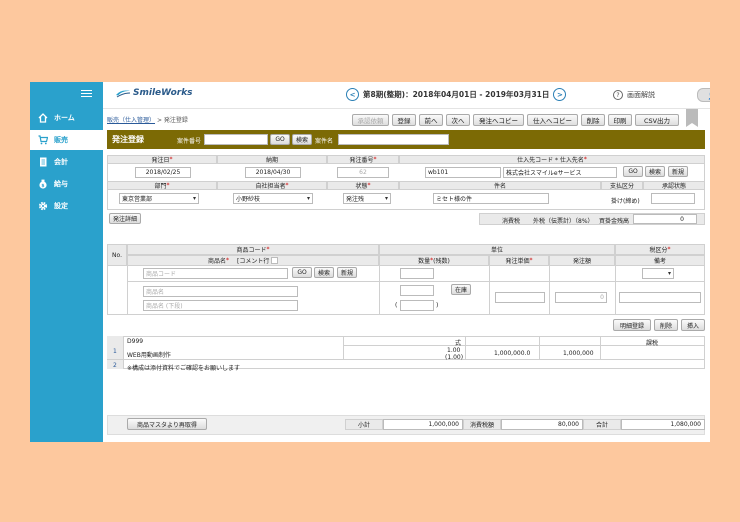 The height and width of the screenshot is (522, 740). Describe the element at coordinates (61, 140) in the screenshot. I see `sidebar-item-label: 販売` at that location.